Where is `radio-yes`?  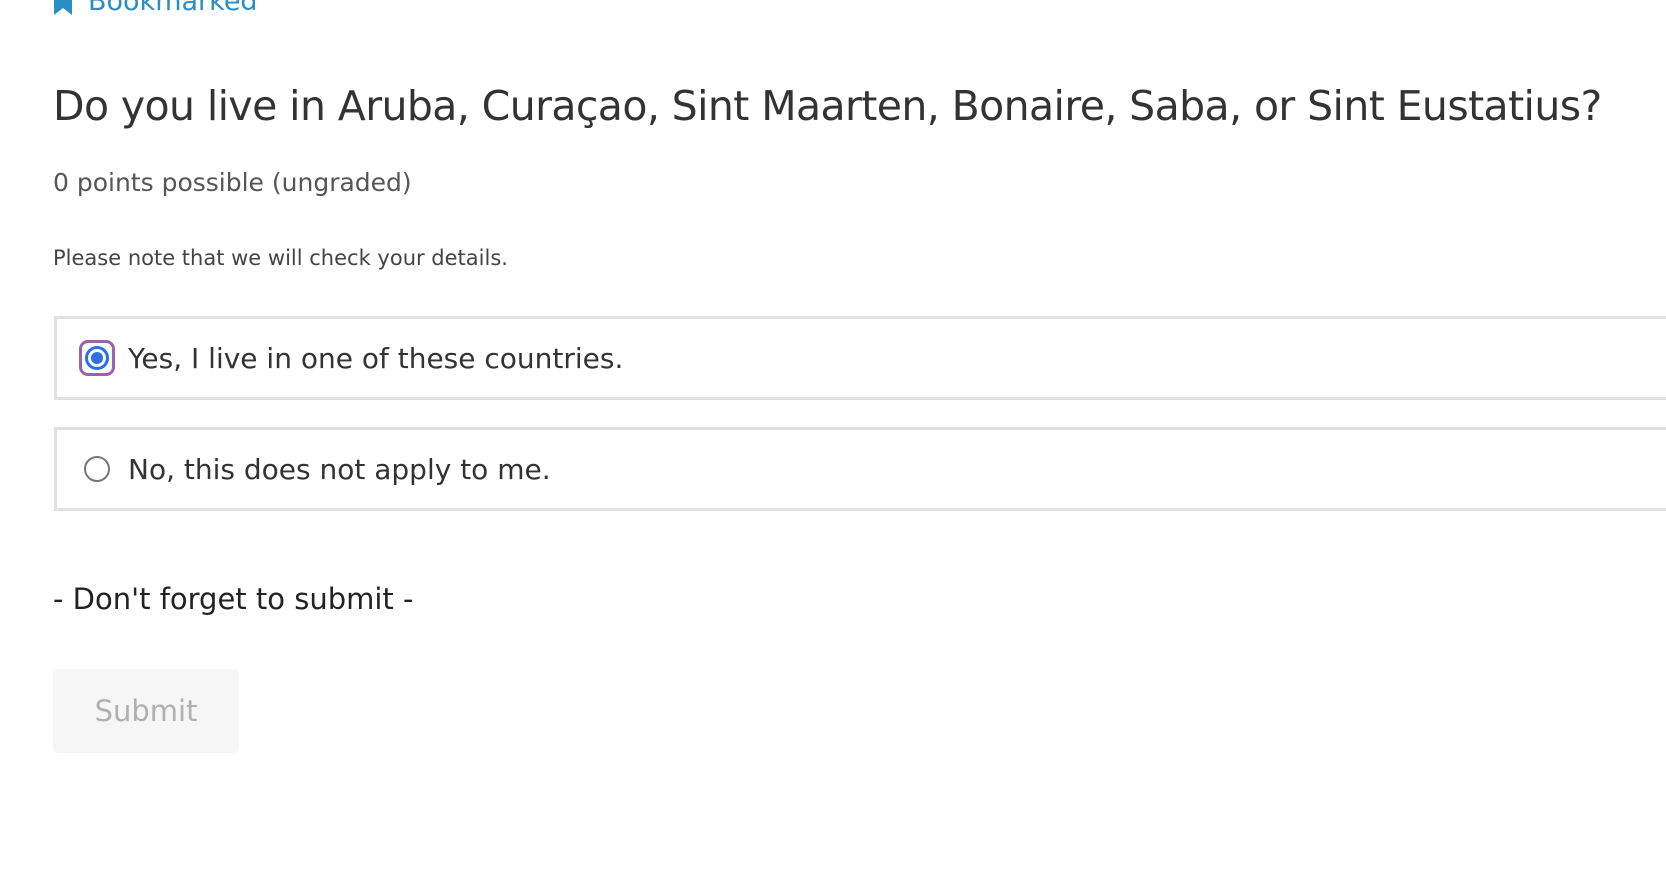
radio-yes is located at coordinates (97, 358).